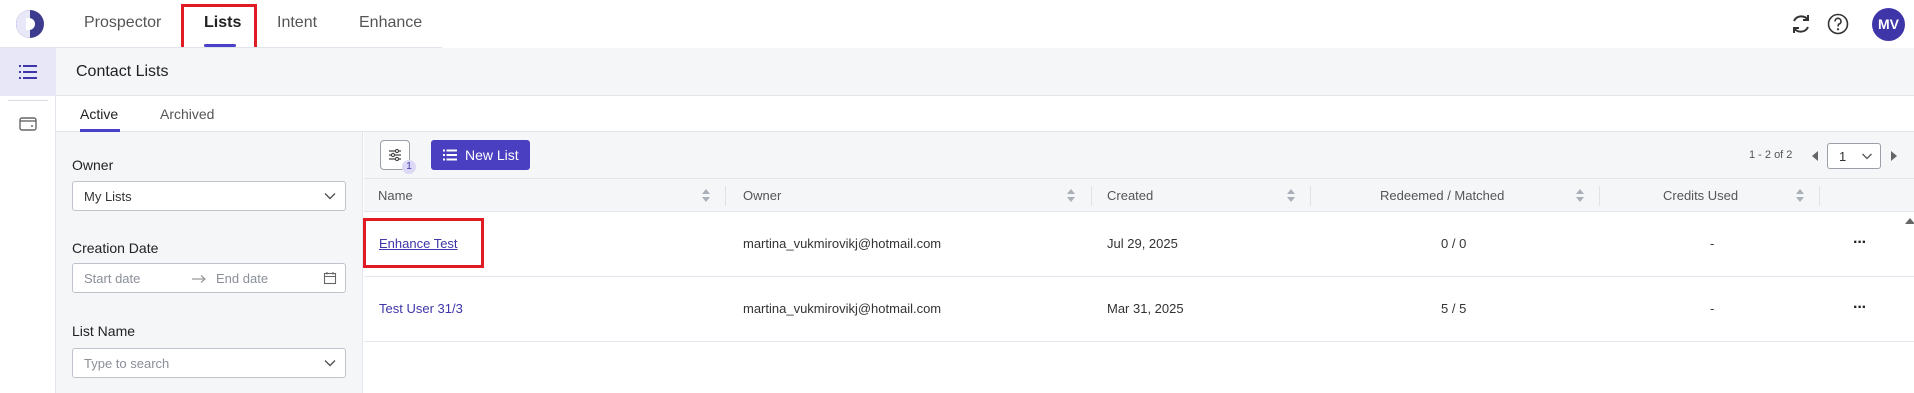  What do you see at coordinates (1854, 156) in the screenshot?
I see `page-select: 1` at bounding box center [1854, 156].